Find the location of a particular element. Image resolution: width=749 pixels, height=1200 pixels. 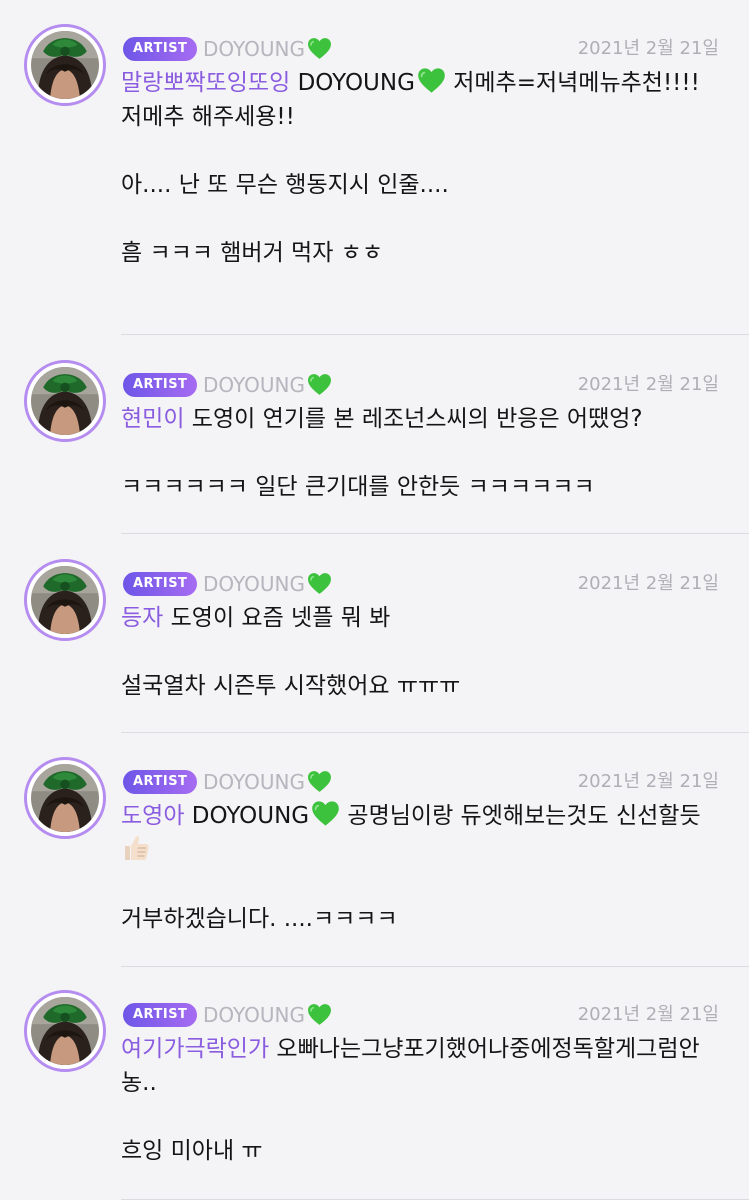

fan-message: 등자 도영이 요즘 넷플 뭐 봐 is located at coordinates (420, 618).